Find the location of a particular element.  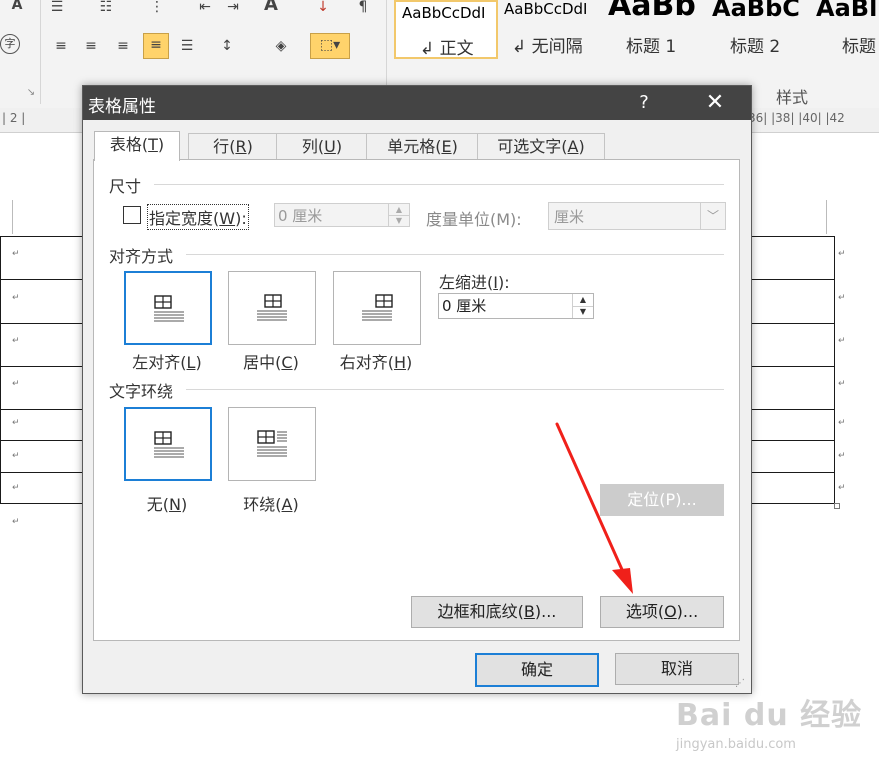

dialog-title: 表格属性 is located at coordinates (122, 107).